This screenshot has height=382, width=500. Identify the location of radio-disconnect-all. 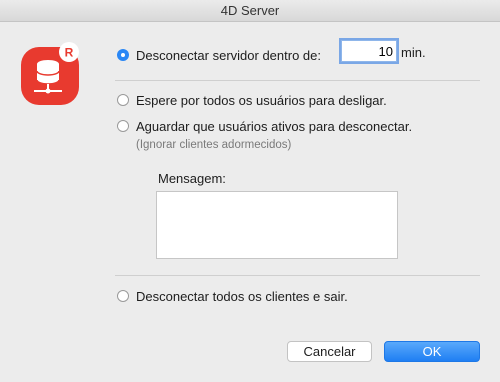
(123, 296).